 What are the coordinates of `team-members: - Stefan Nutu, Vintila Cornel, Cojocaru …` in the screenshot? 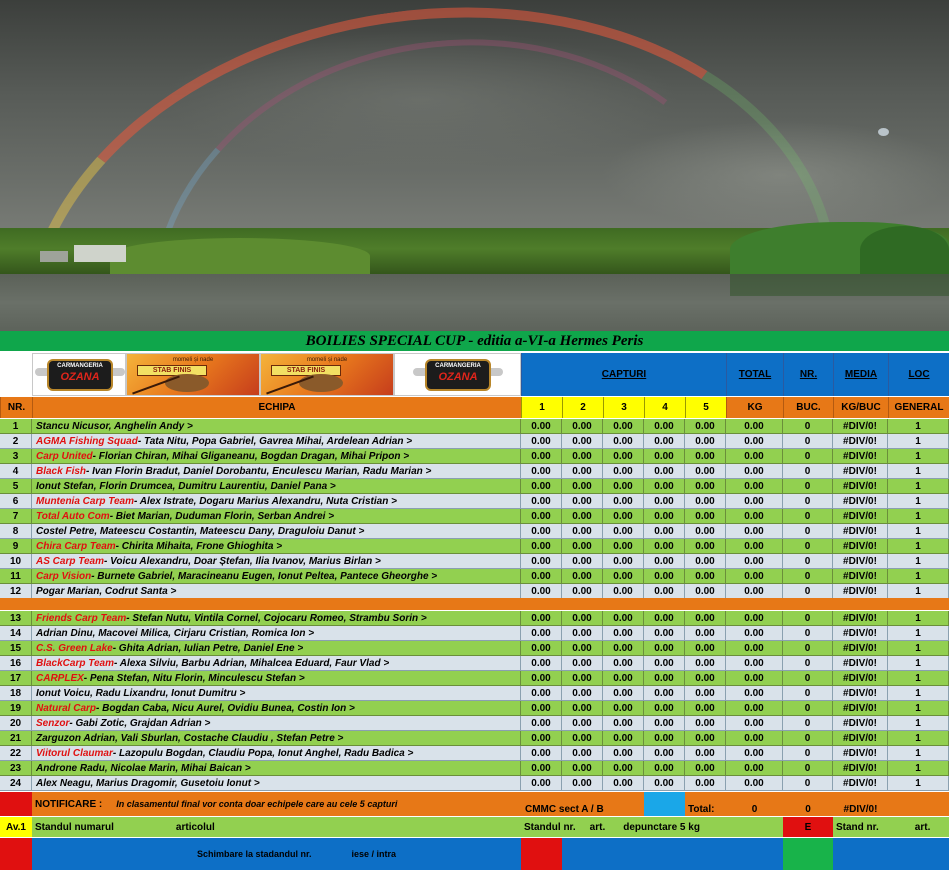 It's located at (276, 618).